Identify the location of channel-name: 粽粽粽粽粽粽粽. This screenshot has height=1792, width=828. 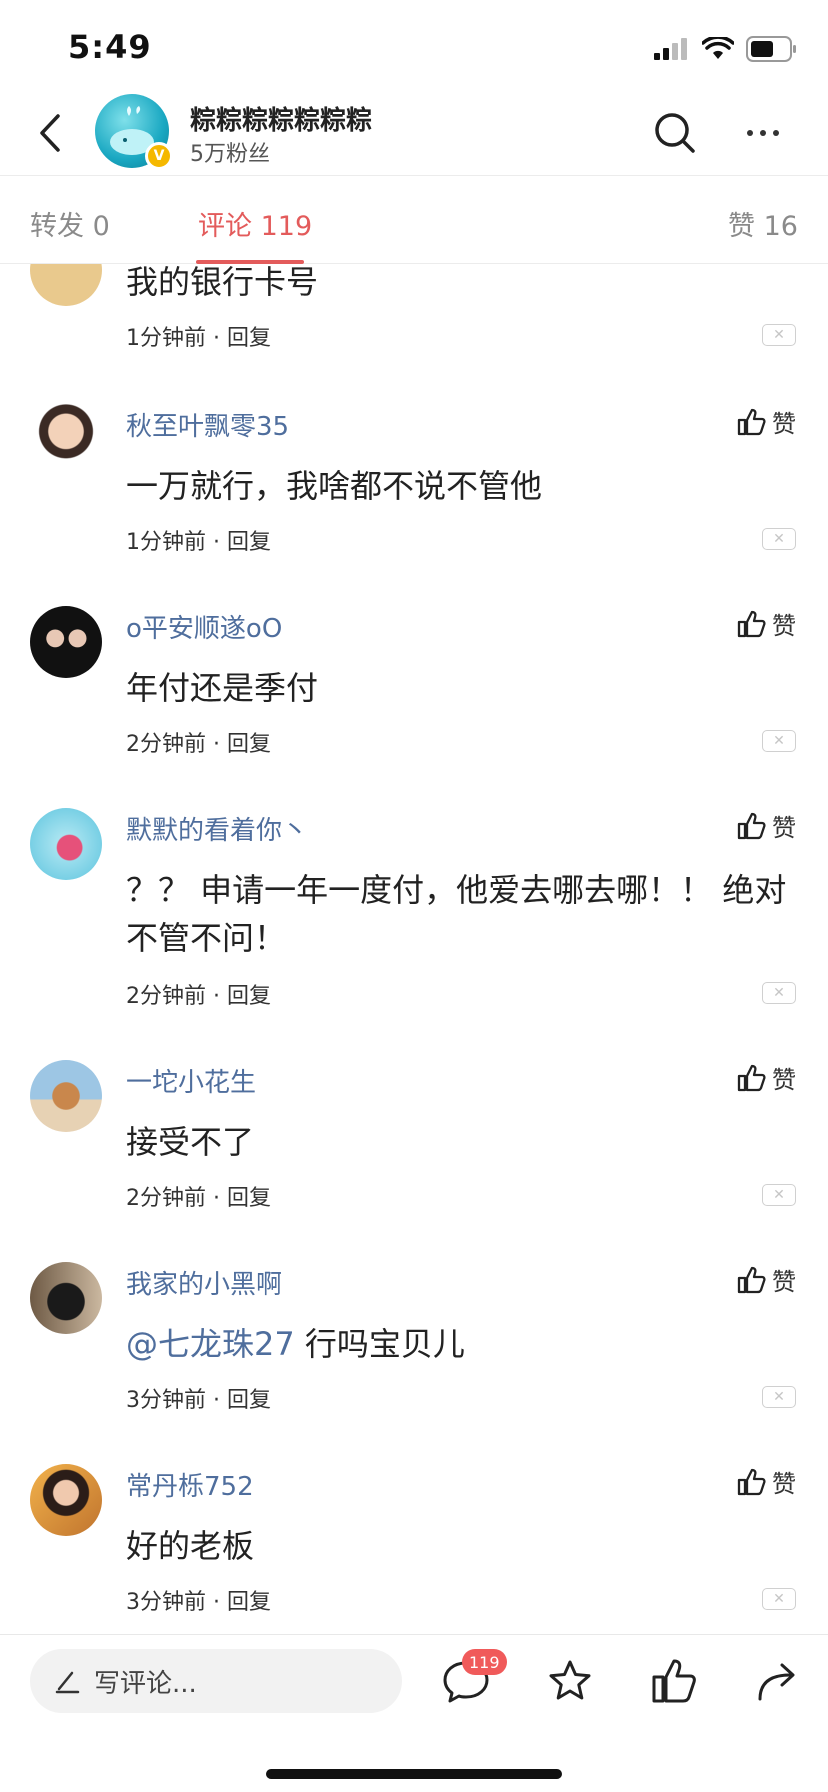
(281, 118).